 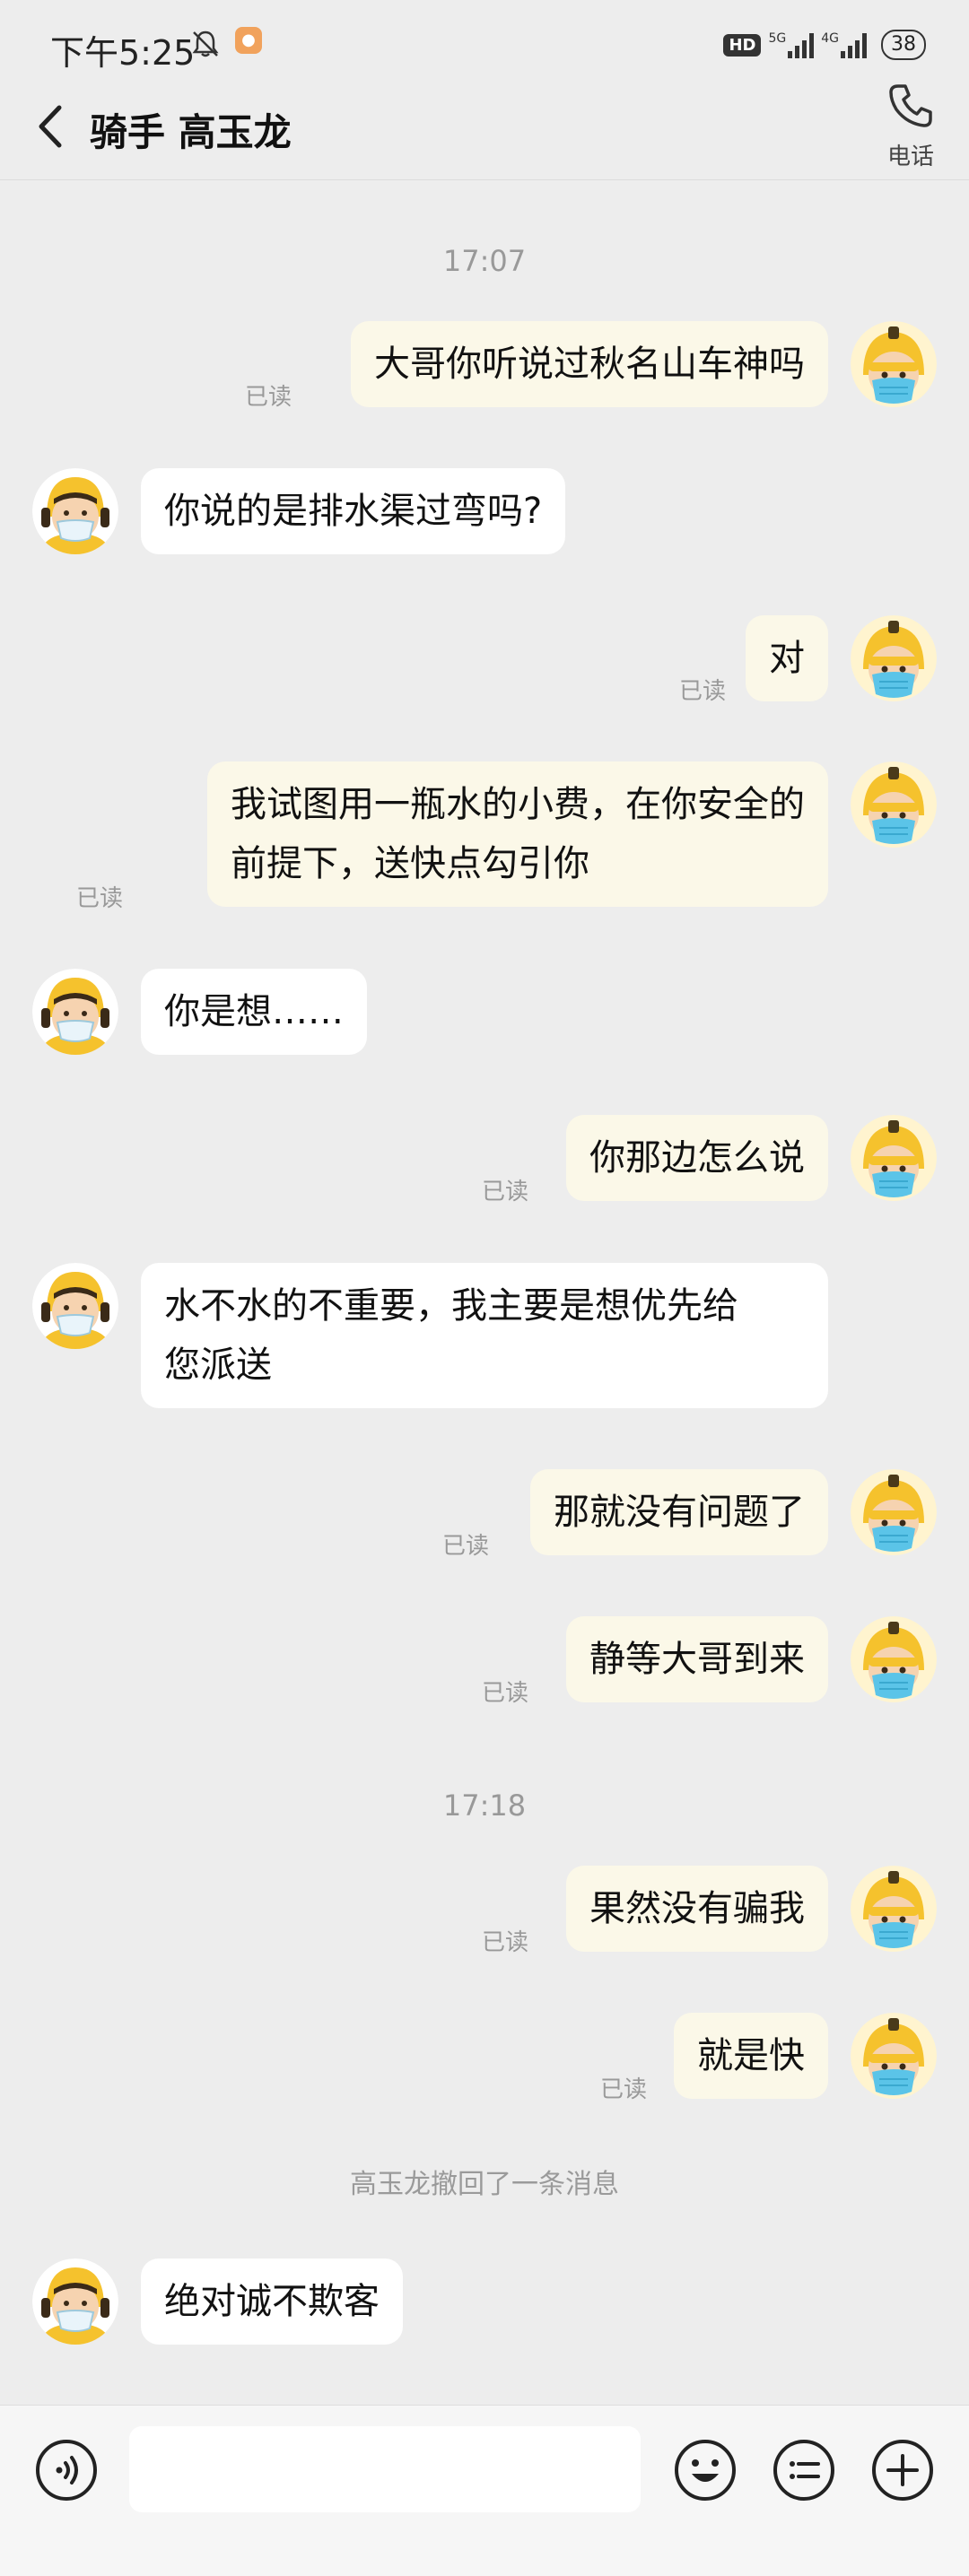 What do you see at coordinates (451, 1306) in the screenshot?
I see `message-line: 水不水的不重要，我主要是想优先给` at bounding box center [451, 1306].